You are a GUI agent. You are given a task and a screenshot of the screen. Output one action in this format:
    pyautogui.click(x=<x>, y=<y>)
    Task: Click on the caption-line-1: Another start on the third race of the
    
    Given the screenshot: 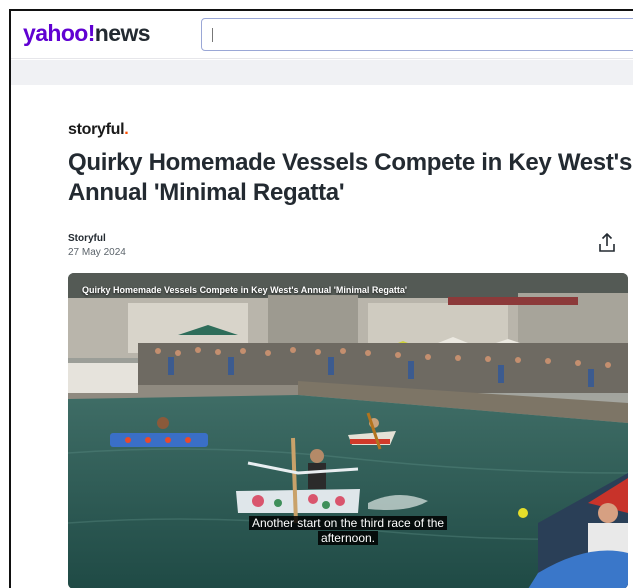 What is the action you would take?
    pyautogui.click(x=348, y=523)
    